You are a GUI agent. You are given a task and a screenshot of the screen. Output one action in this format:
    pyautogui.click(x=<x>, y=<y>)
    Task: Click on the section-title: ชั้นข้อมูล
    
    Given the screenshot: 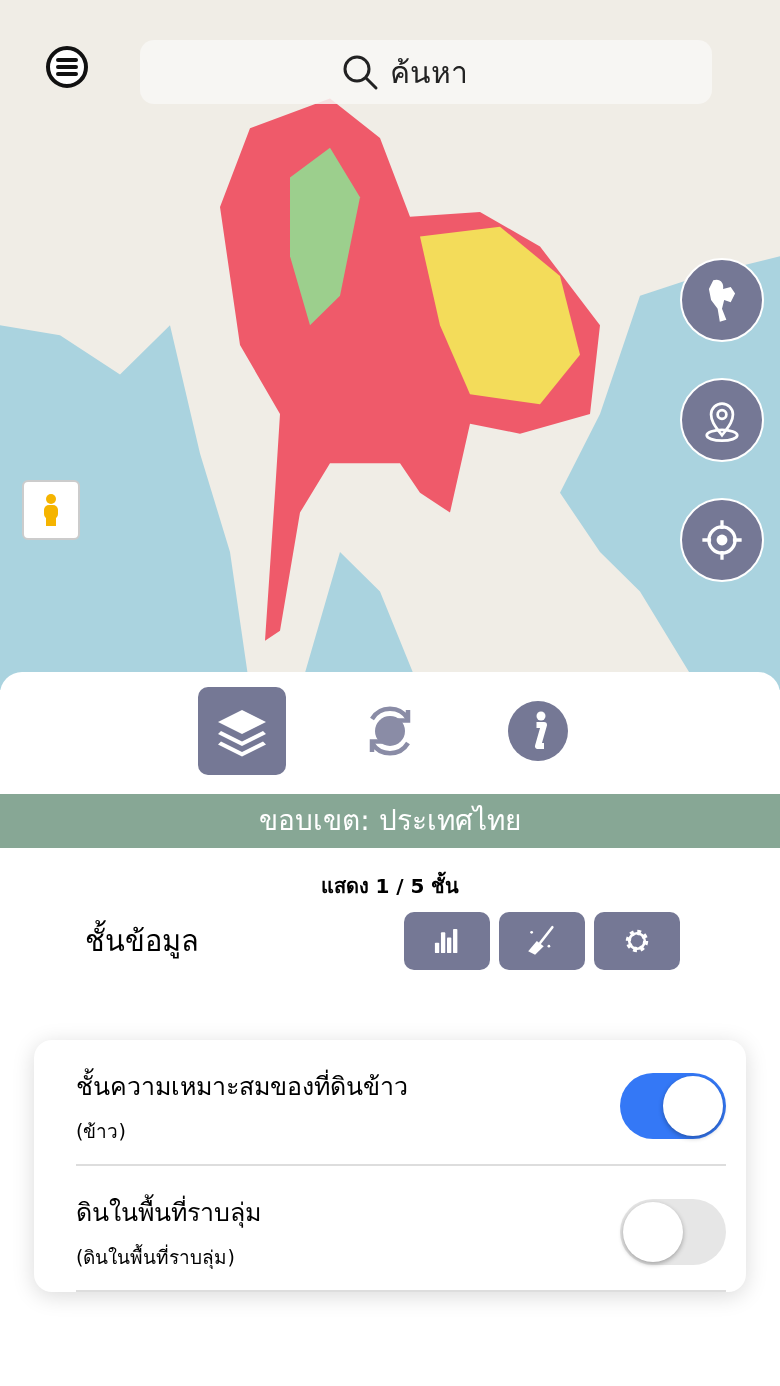 What is the action you would take?
    pyautogui.click(x=244, y=941)
    